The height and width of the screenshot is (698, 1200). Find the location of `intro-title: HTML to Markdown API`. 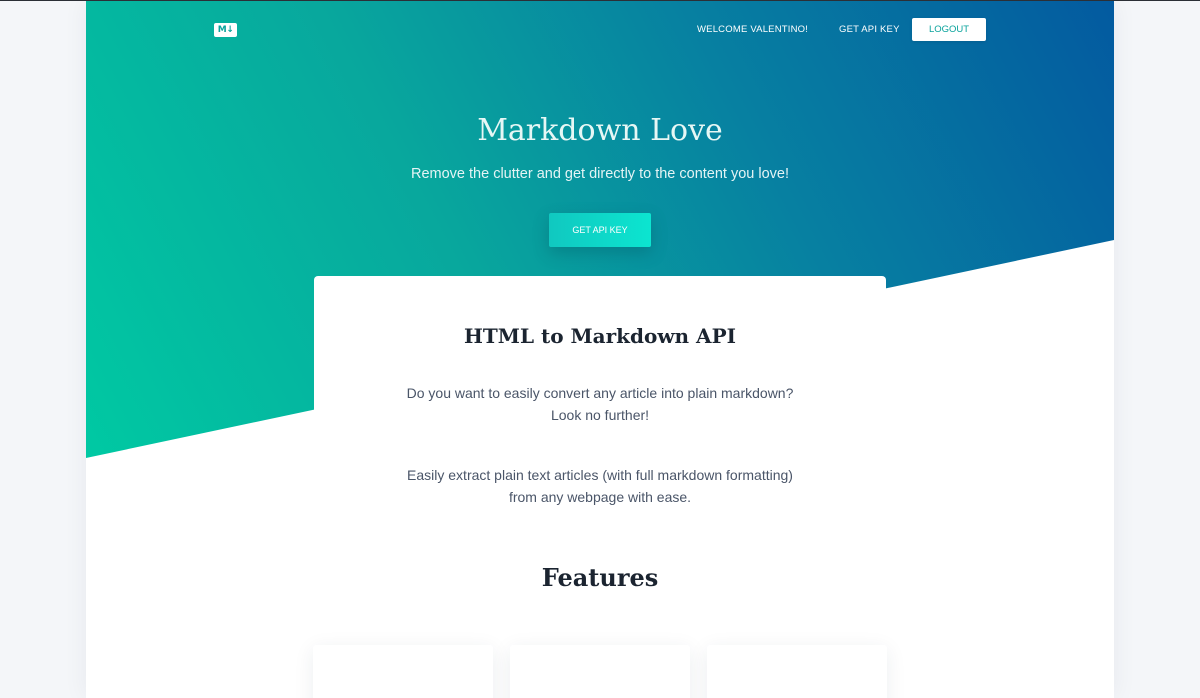

intro-title: HTML to Markdown API is located at coordinates (600, 336).